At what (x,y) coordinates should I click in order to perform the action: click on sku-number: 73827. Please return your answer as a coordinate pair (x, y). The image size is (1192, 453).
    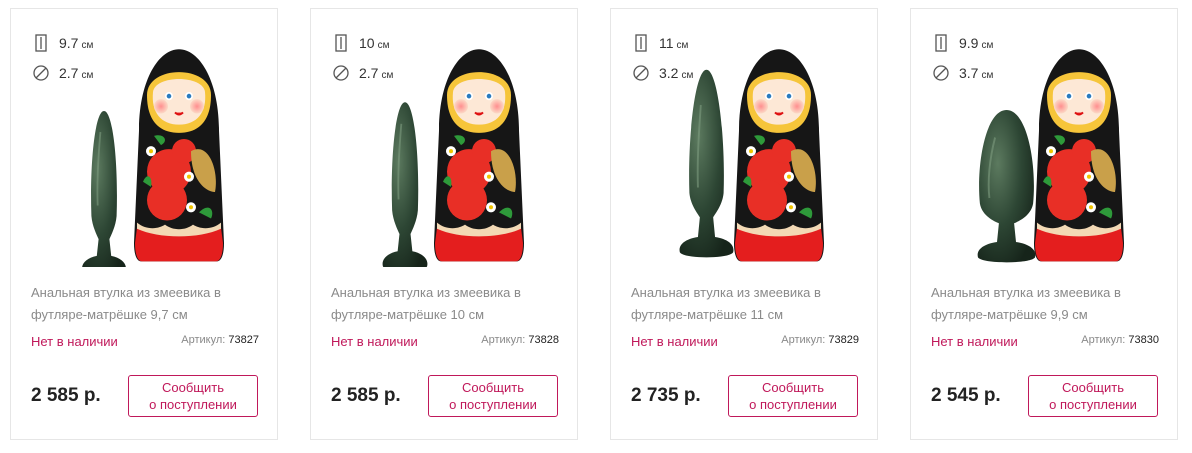
    Looking at the image, I should click on (243, 340).